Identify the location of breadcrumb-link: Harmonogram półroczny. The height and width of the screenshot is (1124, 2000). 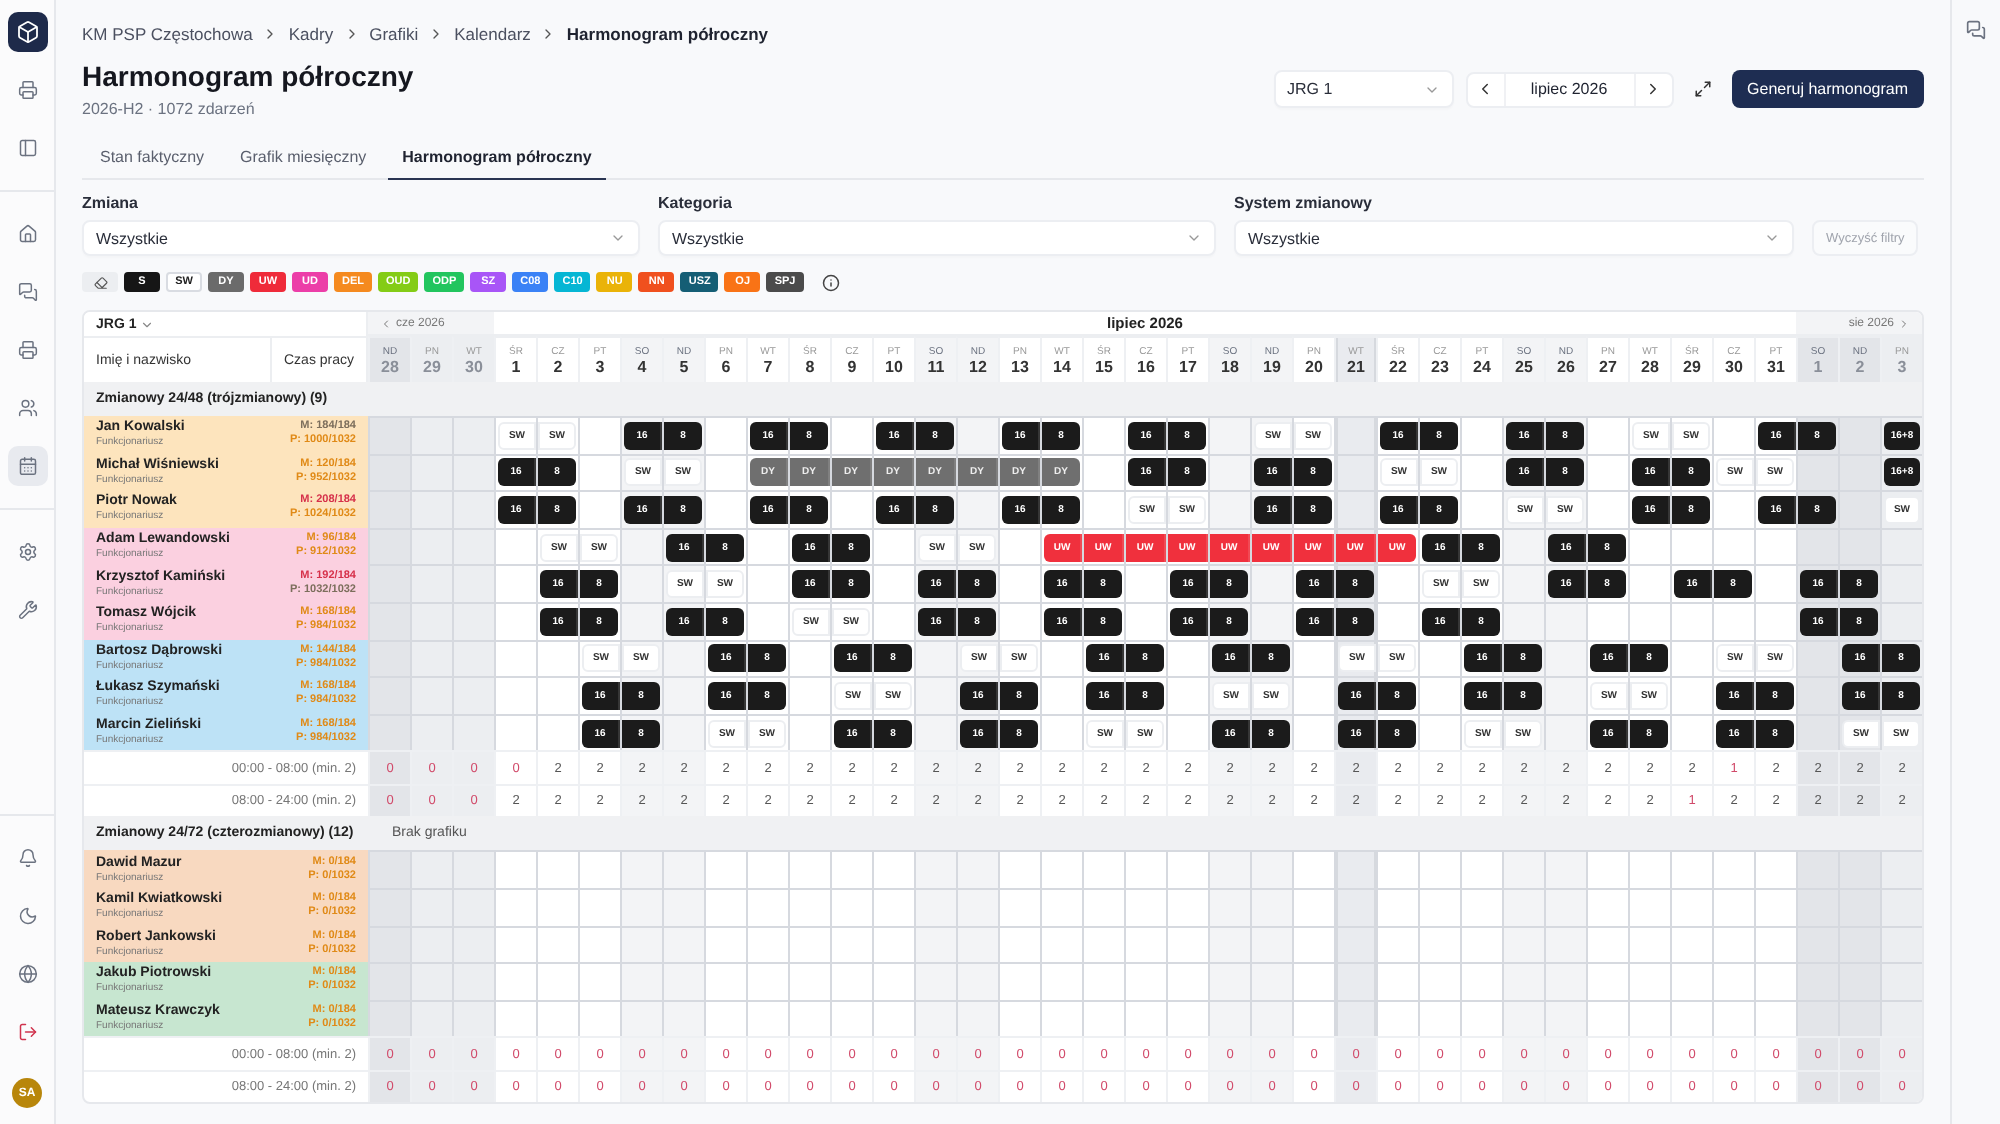
(667, 34).